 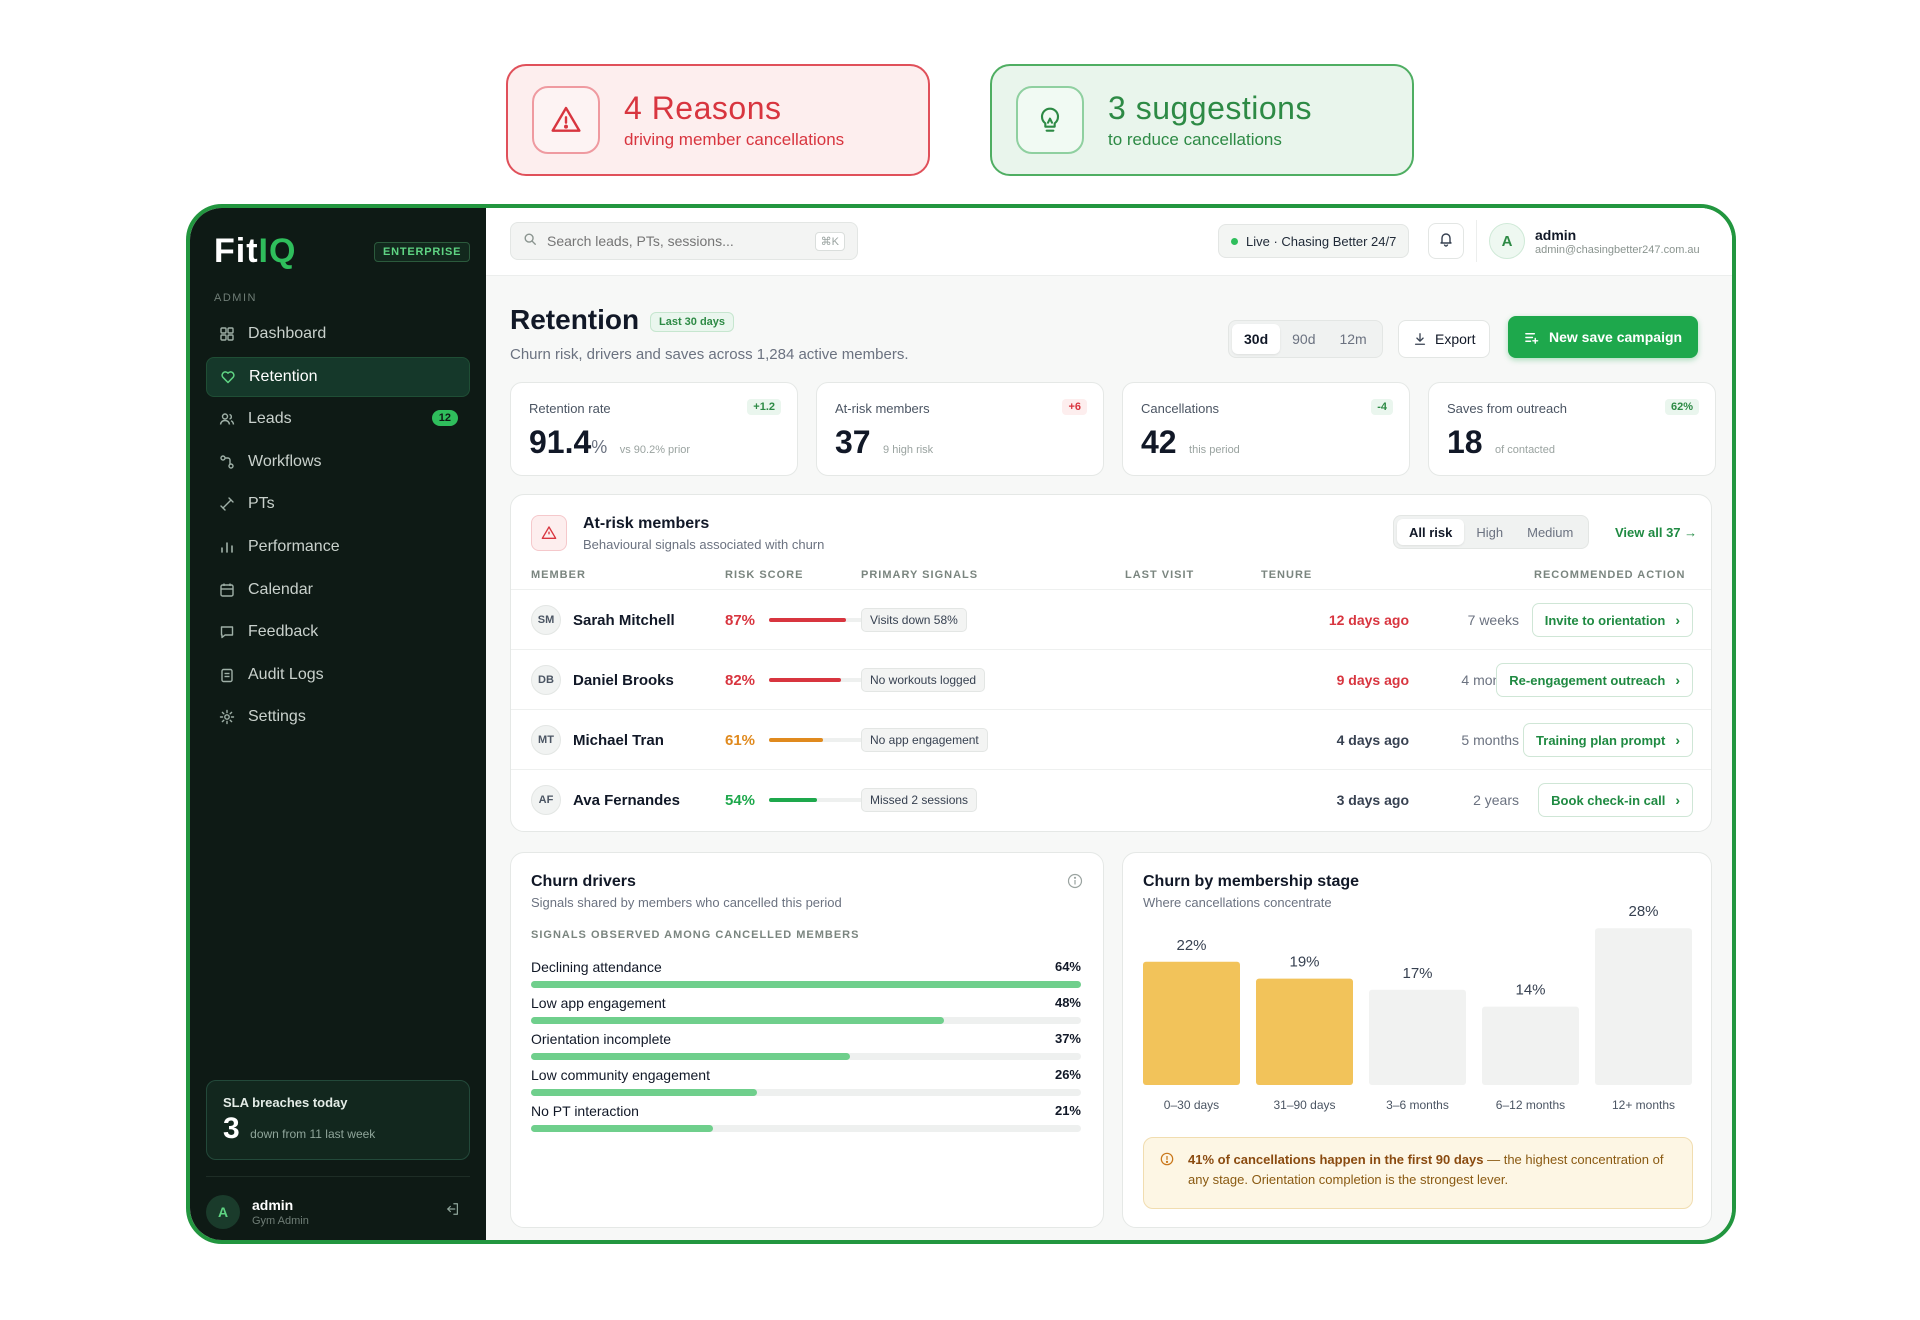 I want to click on sidebar-user: A admin Gym Admin, so click(x=338, y=1212).